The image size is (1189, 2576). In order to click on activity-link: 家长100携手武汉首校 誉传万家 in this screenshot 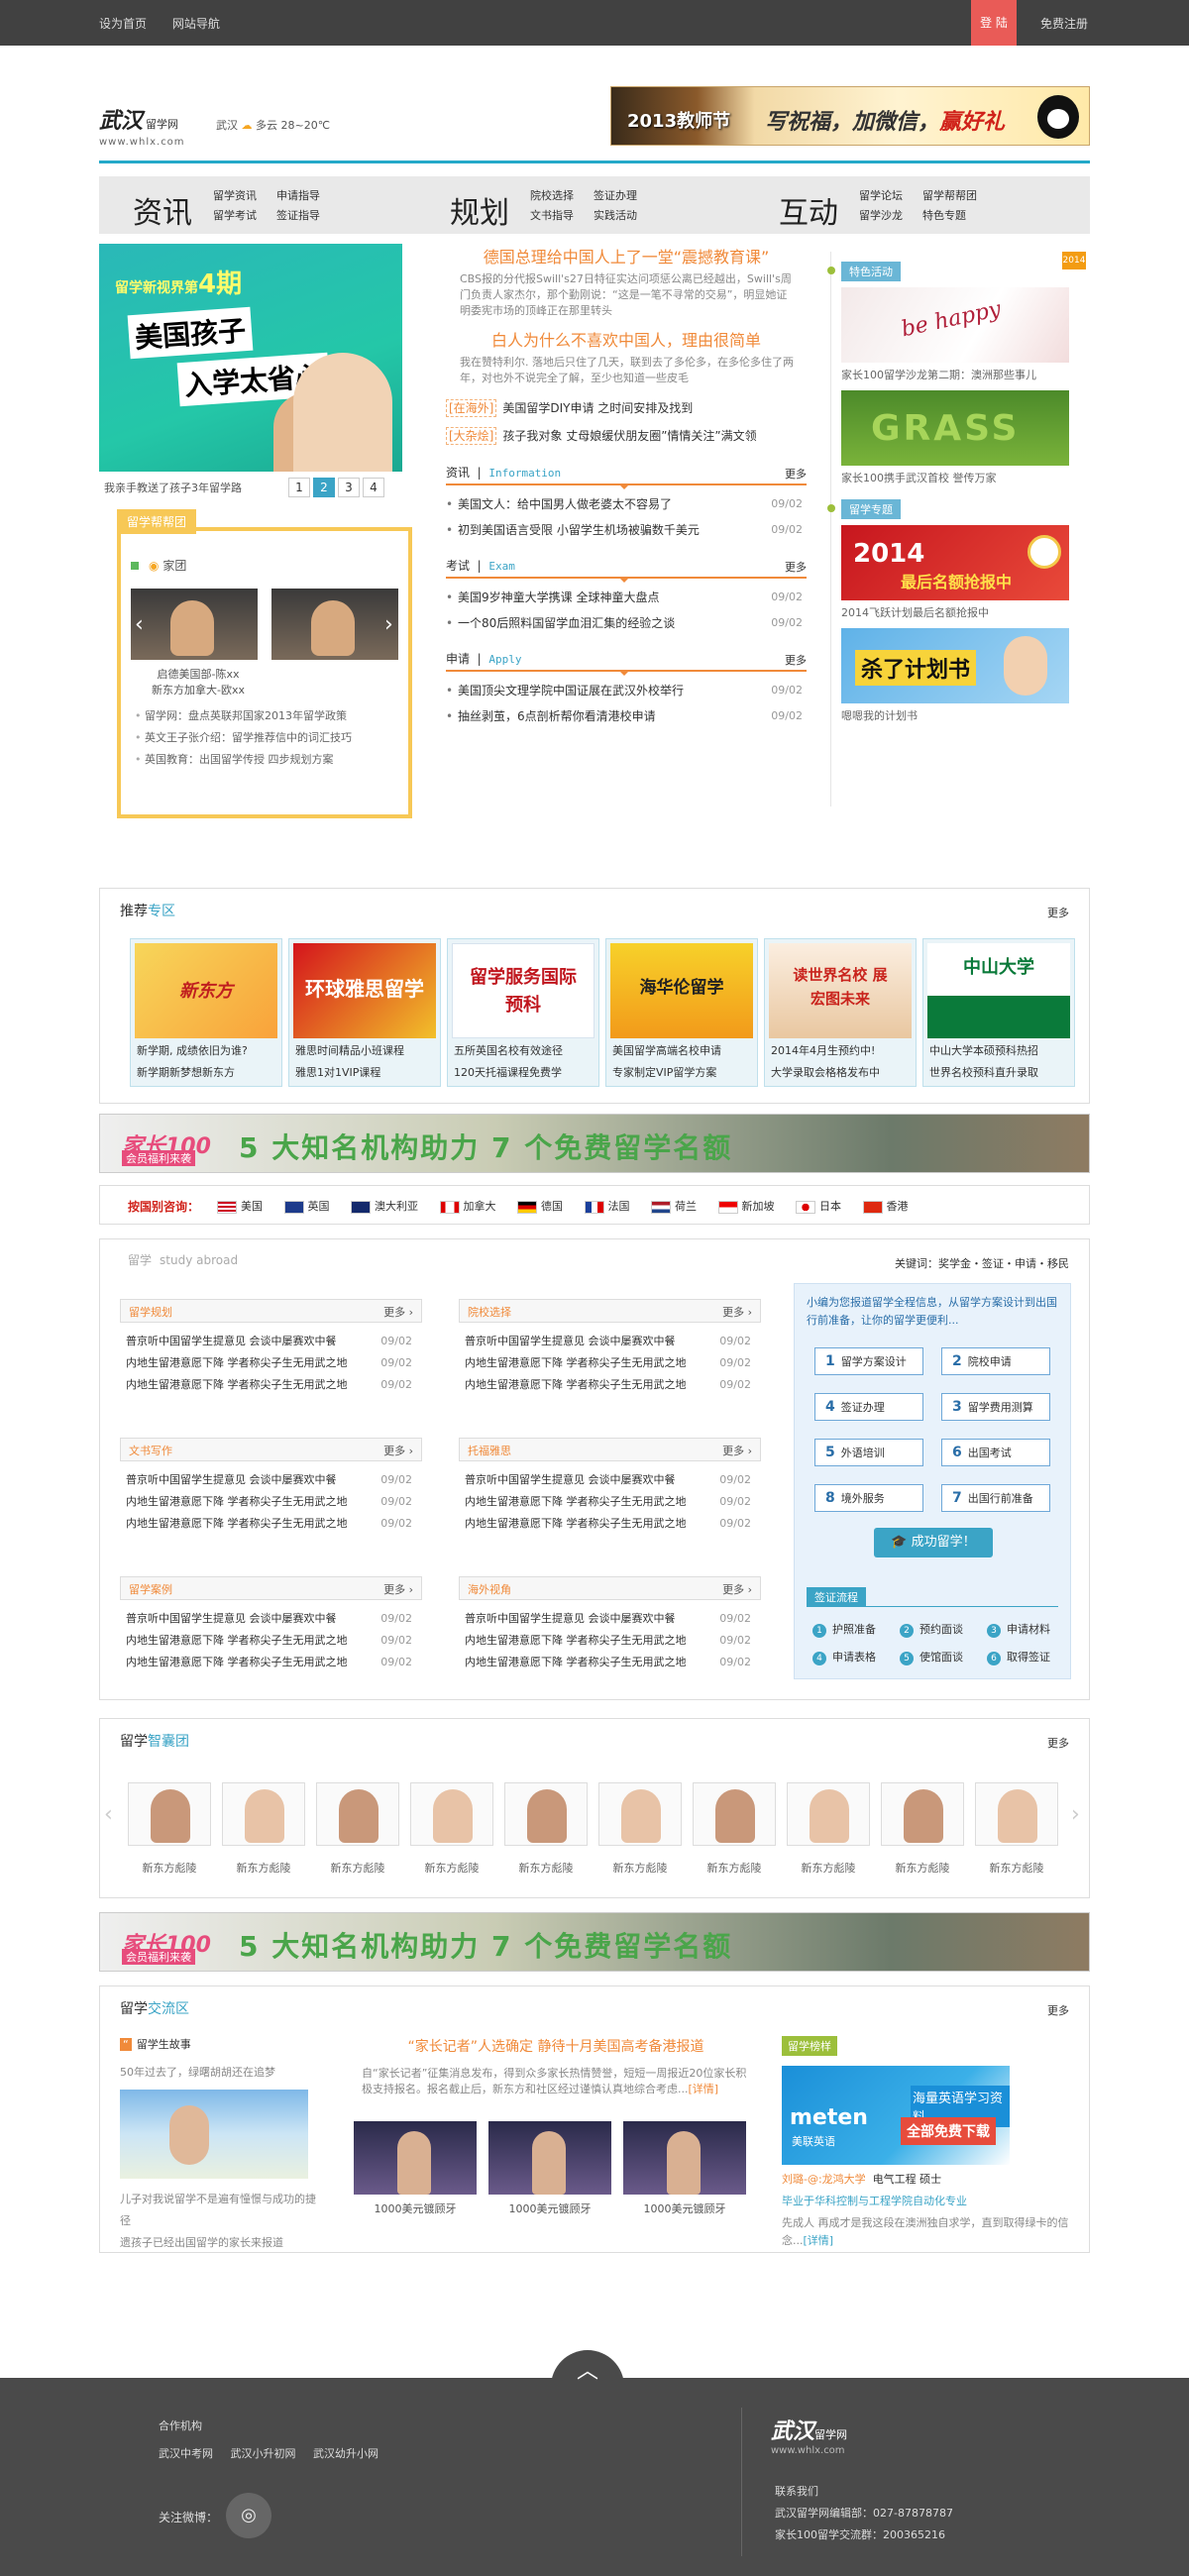, I will do `click(919, 478)`.